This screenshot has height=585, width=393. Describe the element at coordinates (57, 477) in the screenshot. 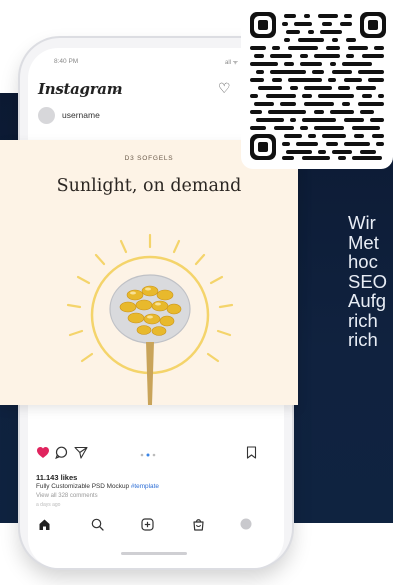

I see `likes-count: 11.143 likes` at that location.